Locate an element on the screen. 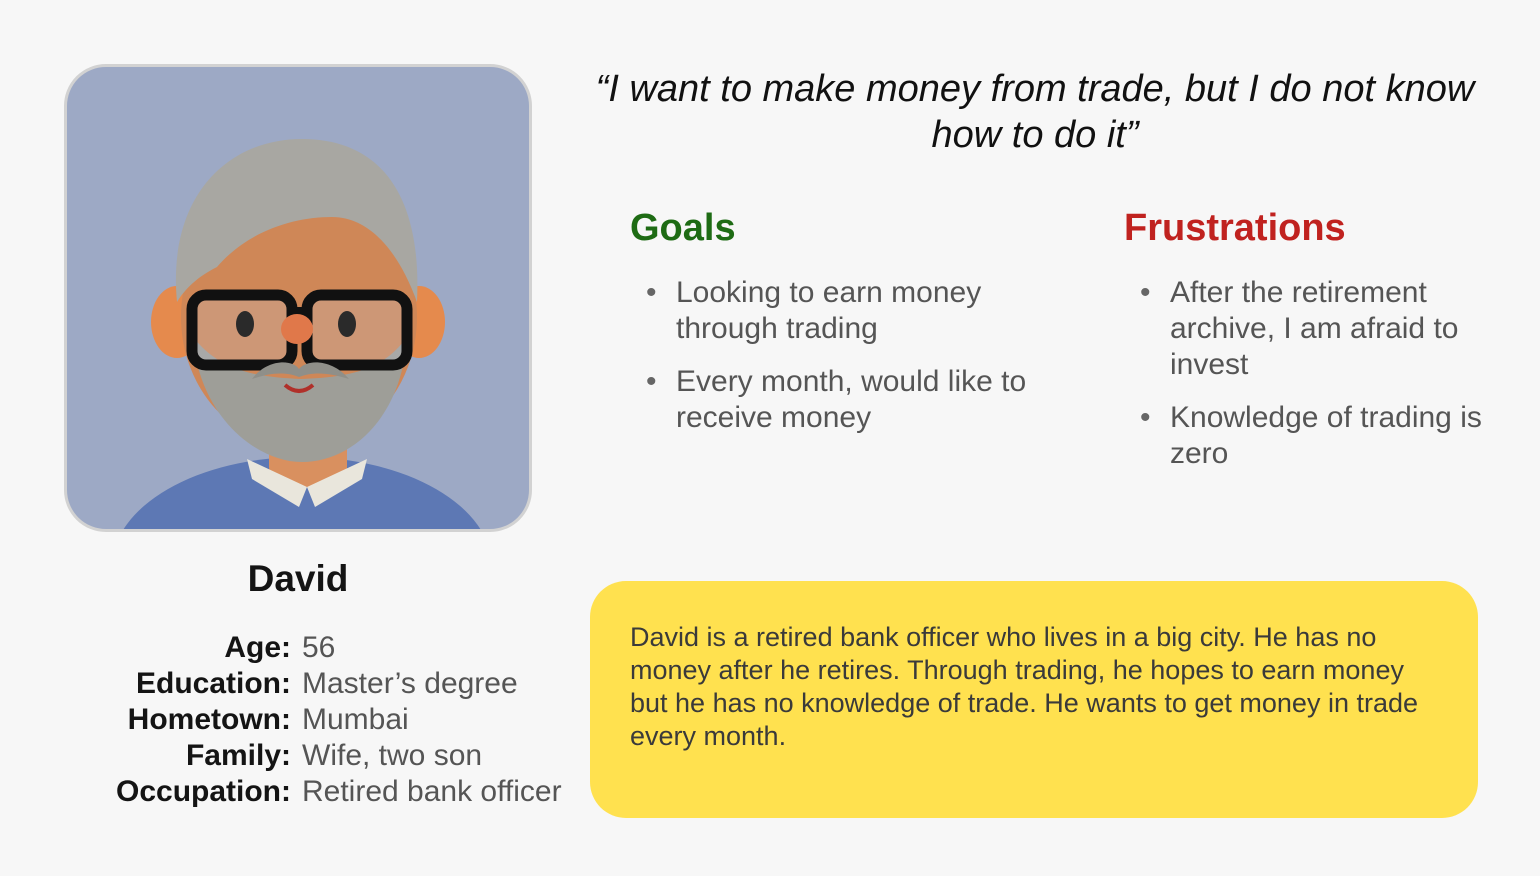  detail-row-education: Education: Master’s degree is located at coordinates (320, 684).